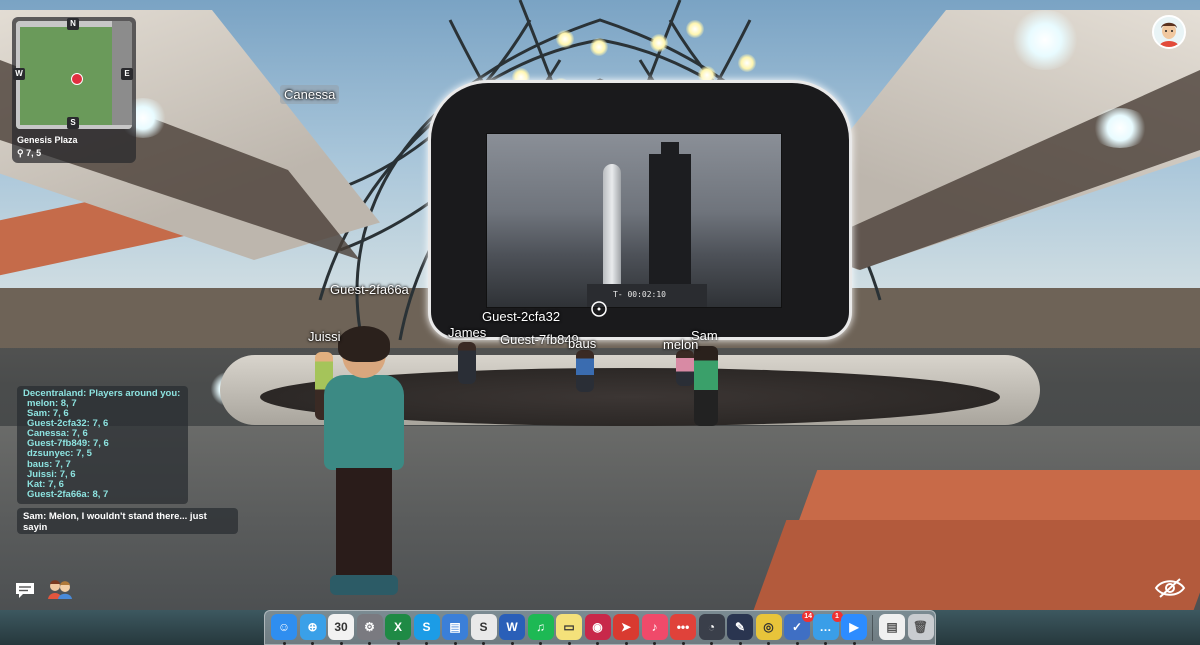 The width and height of the screenshot is (1200, 645). I want to click on dock-spotify-icon: ♫, so click(540, 627).